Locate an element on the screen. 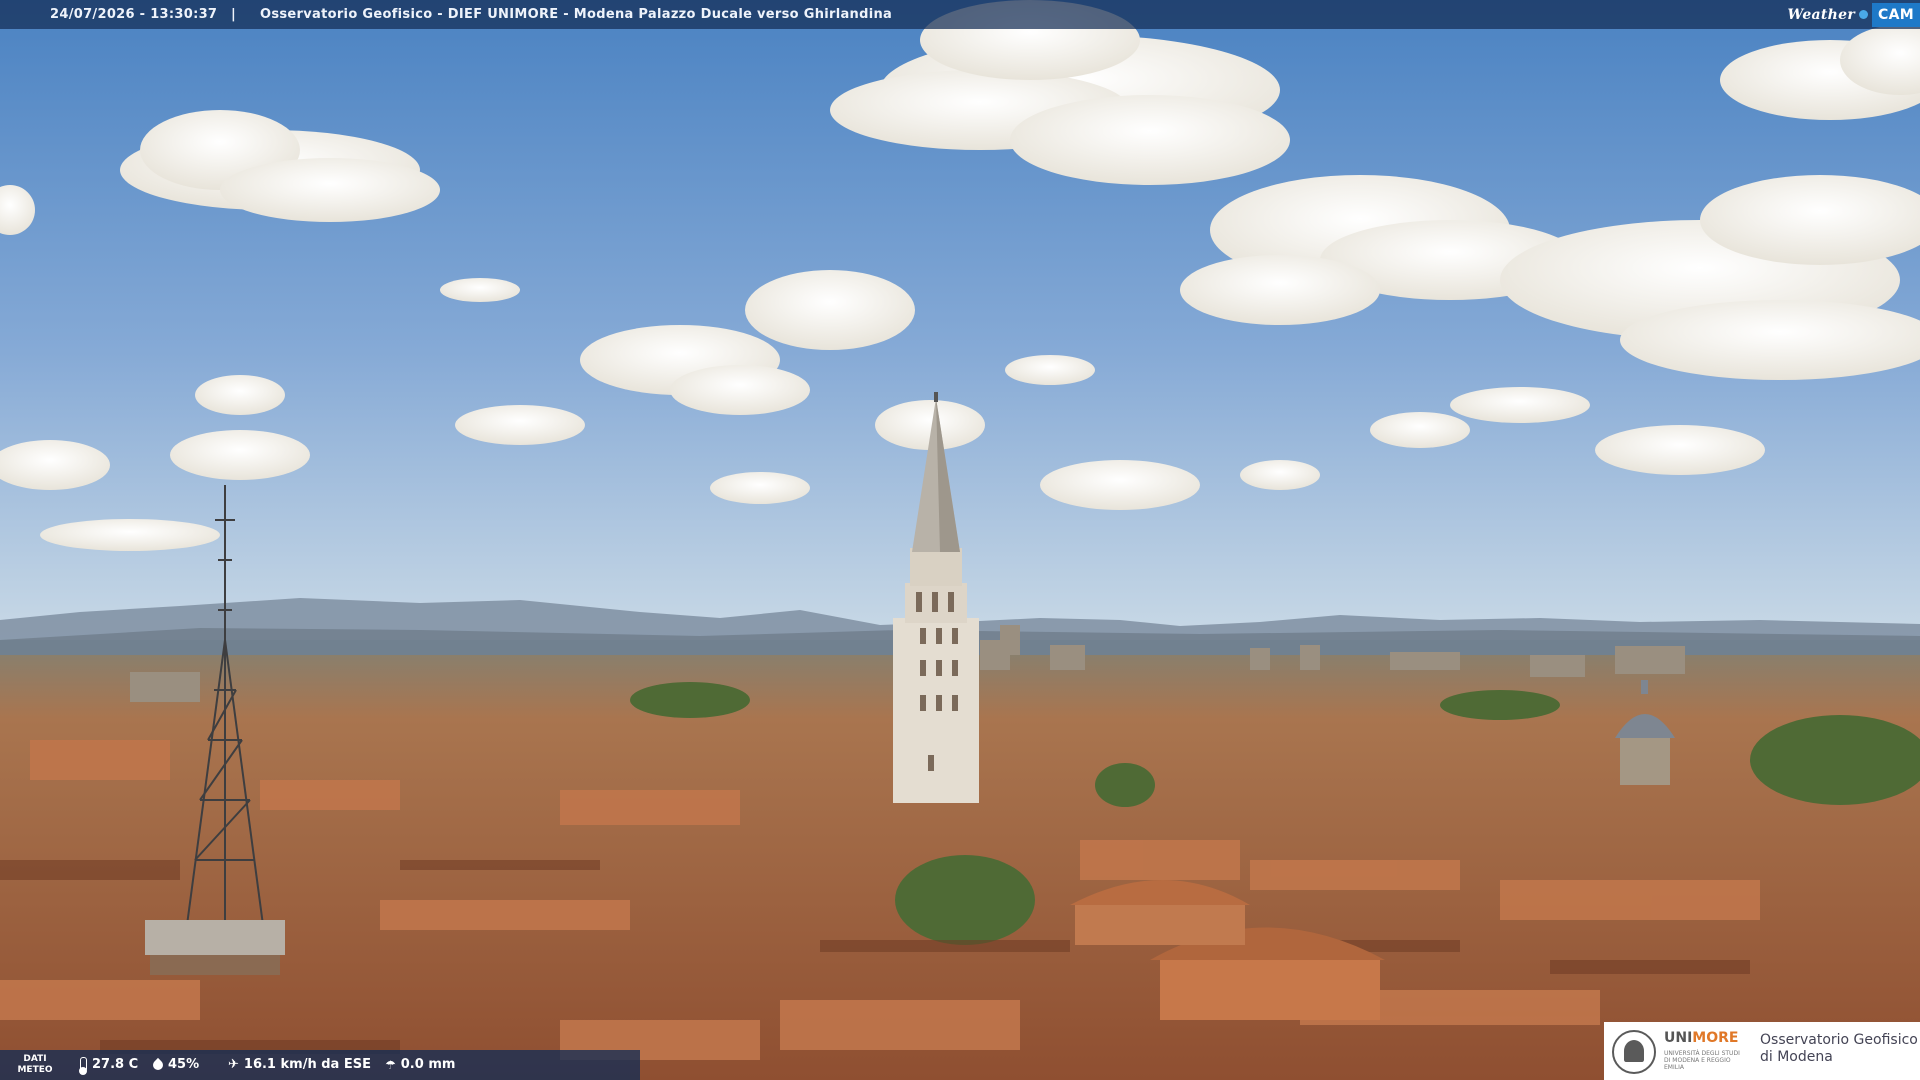 This screenshot has width=1920, height=1080. university-seal-icon is located at coordinates (1634, 1052).